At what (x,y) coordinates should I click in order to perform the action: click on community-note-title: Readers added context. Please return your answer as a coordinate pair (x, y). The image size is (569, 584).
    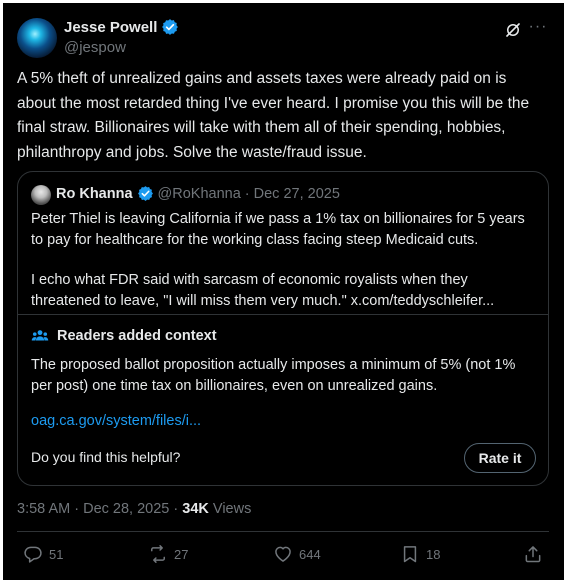
    Looking at the image, I should click on (137, 336).